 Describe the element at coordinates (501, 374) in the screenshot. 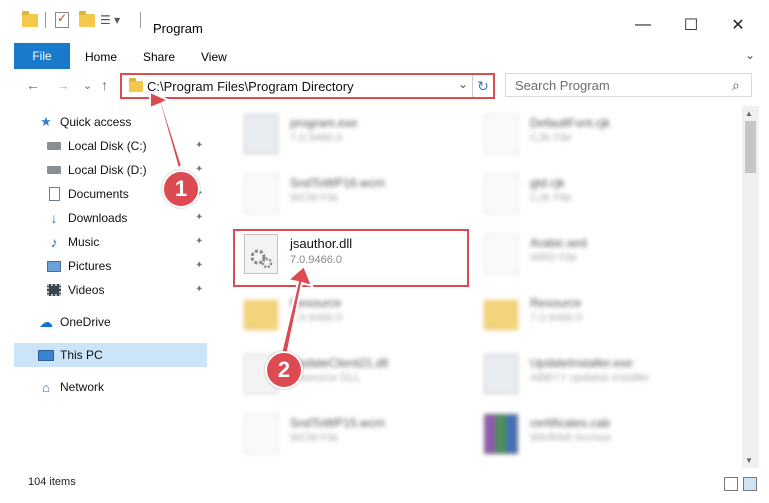

I see `exe-file-icon` at that location.